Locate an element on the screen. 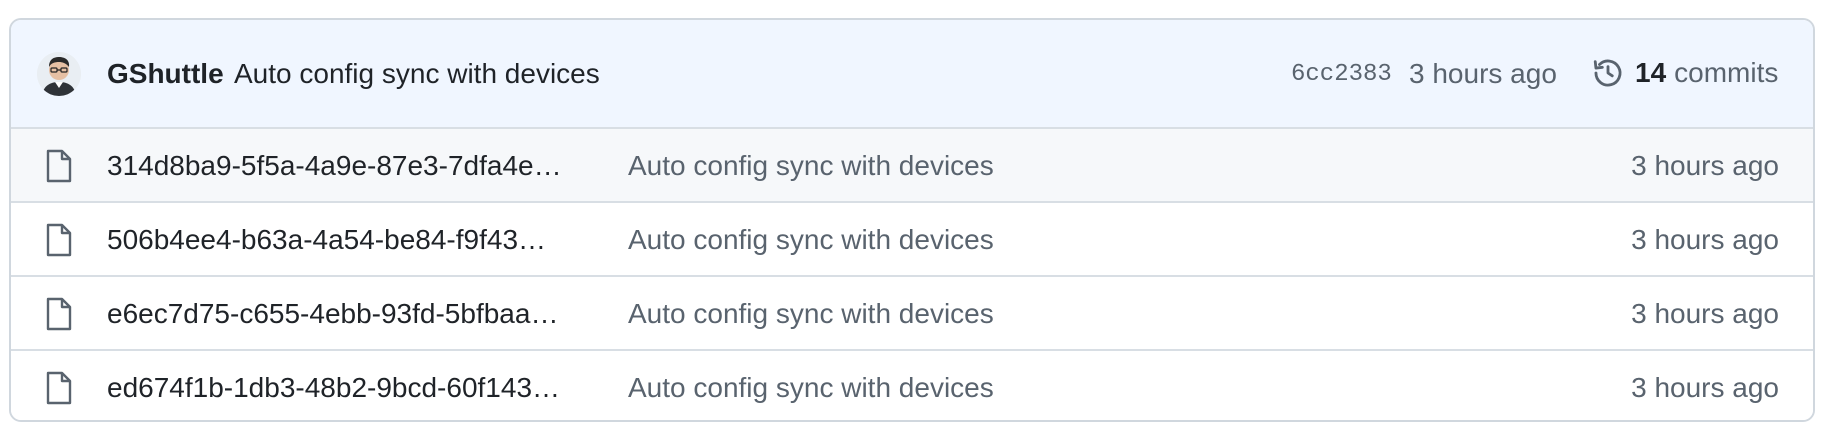  history-icon is located at coordinates (1608, 73).